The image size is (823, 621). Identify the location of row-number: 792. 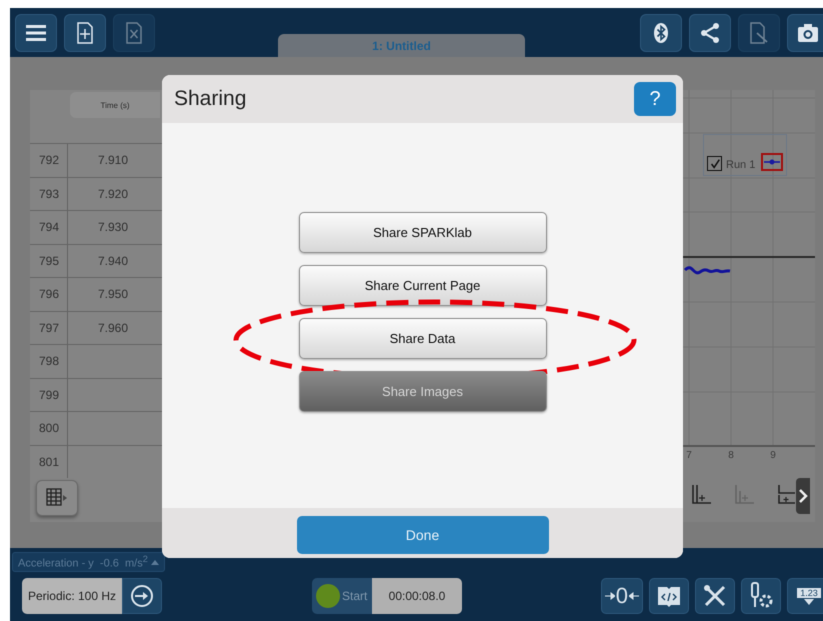
(49, 160).